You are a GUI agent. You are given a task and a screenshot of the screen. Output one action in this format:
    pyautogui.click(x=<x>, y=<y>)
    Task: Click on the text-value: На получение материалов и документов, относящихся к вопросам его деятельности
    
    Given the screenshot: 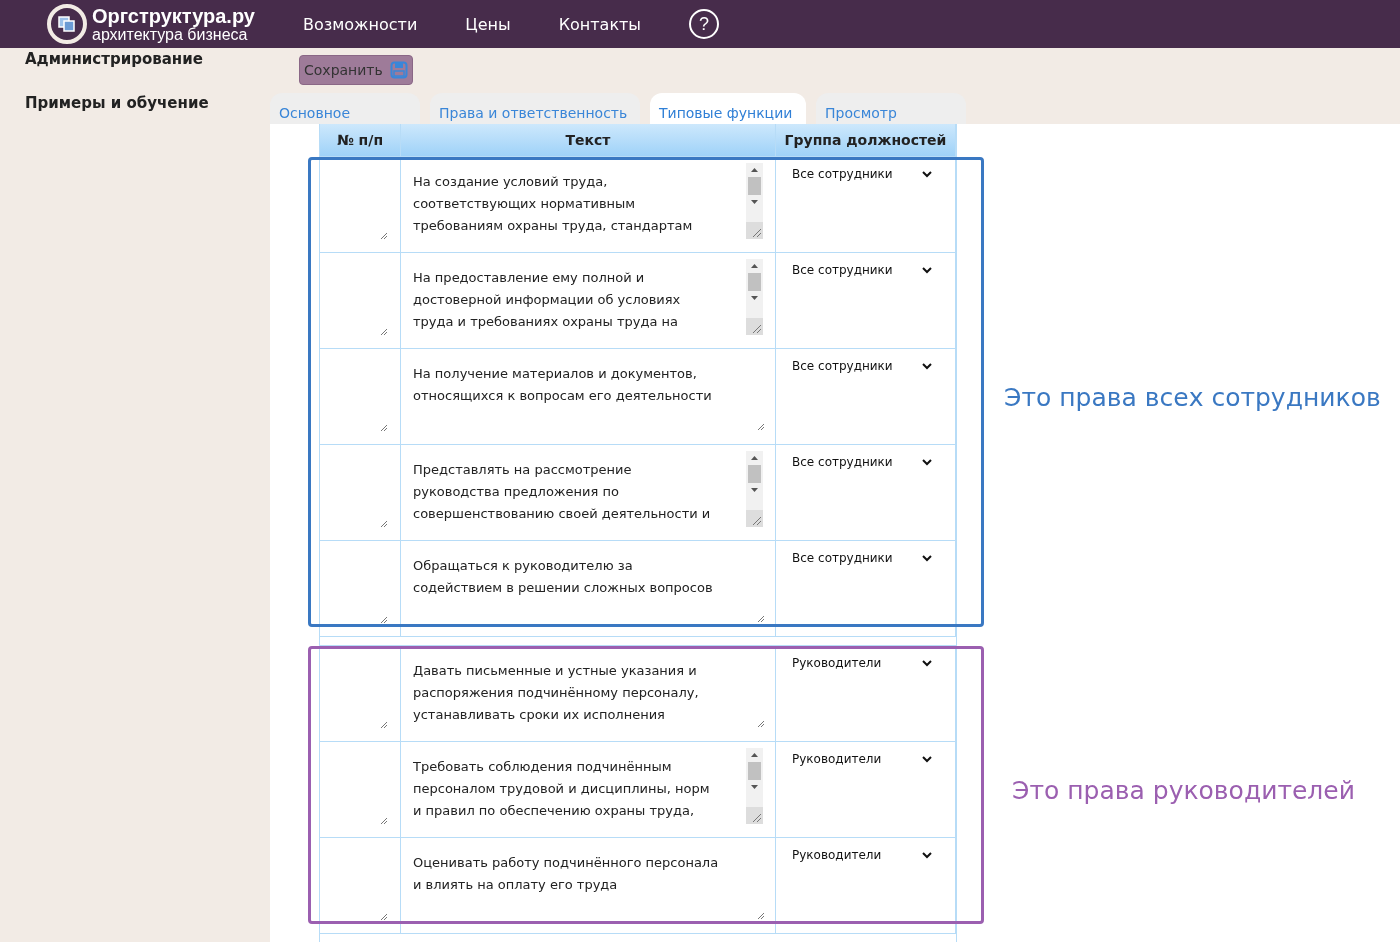 What is the action you would take?
    pyautogui.click(x=563, y=385)
    